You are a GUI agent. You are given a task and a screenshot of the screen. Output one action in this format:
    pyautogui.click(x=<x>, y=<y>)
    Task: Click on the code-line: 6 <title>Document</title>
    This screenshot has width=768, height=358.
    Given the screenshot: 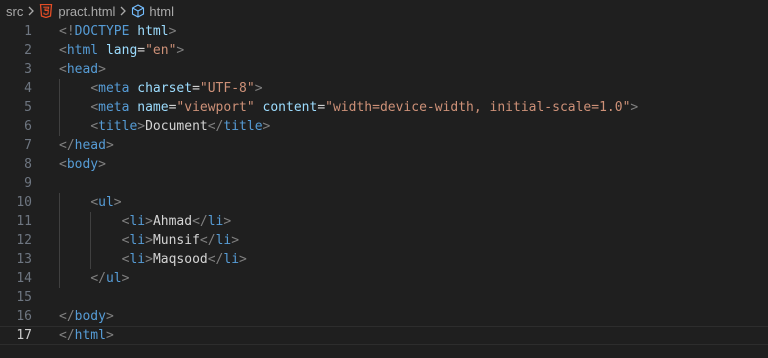 What is the action you would take?
    pyautogui.click(x=384, y=126)
    